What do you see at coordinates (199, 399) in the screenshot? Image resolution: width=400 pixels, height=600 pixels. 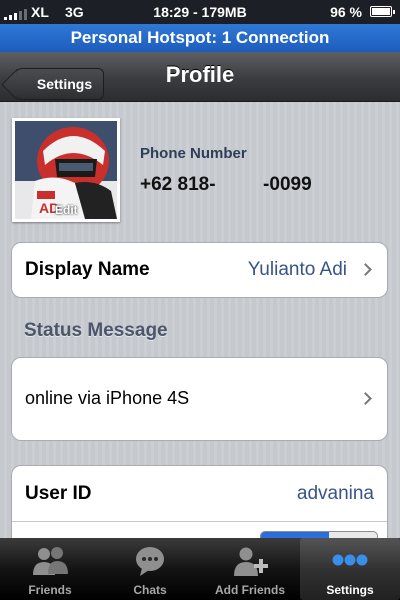 I see `status-message-row: online via iPhone 4S` at bounding box center [199, 399].